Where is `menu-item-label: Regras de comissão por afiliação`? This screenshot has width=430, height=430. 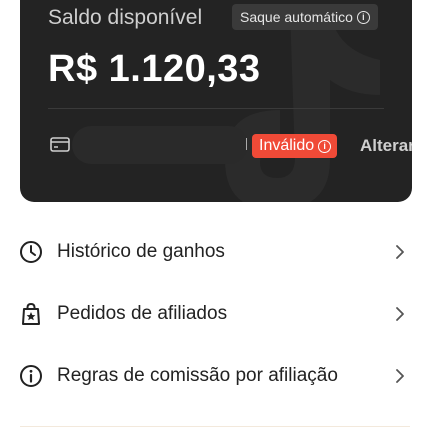 menu-item-label: Regras de comissão por afiliação is located at coordinates (197, 375).